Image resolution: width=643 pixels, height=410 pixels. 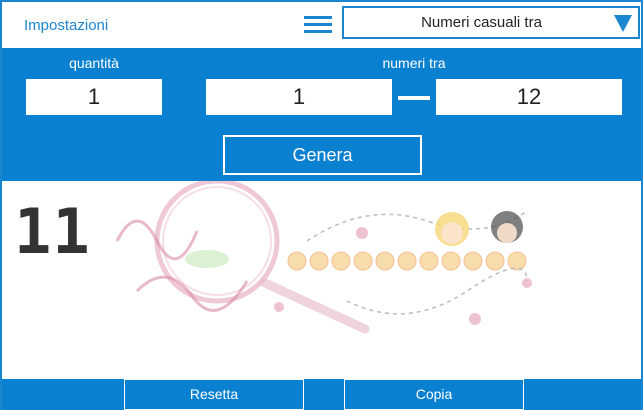 What do you see at coordinates (623, 23) in the screenshot?
I see `dropdown-arrow-icon` at bounding box center [623, 23].